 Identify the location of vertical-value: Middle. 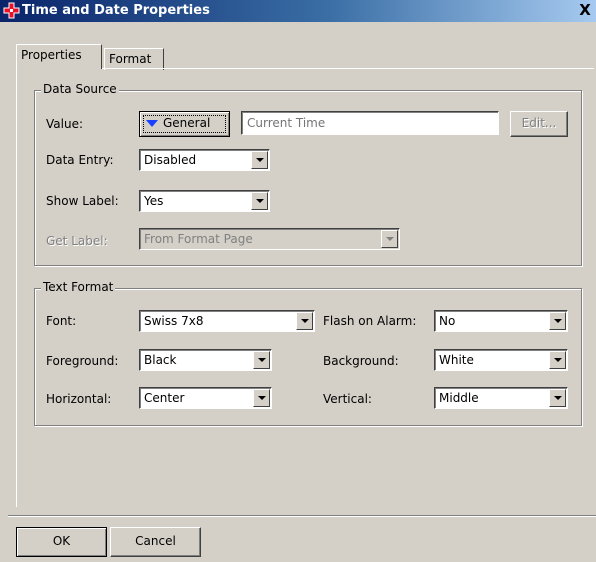
(459, 398).